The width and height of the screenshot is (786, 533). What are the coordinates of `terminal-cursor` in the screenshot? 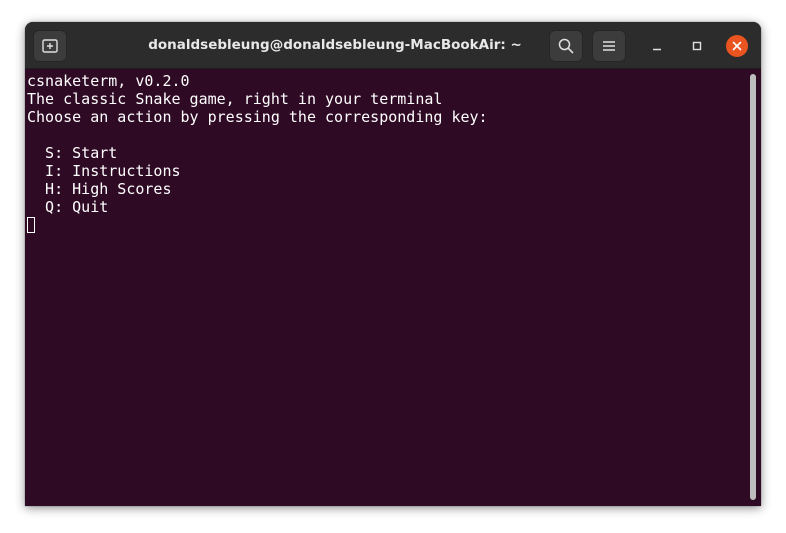 It's located at (31, 225).